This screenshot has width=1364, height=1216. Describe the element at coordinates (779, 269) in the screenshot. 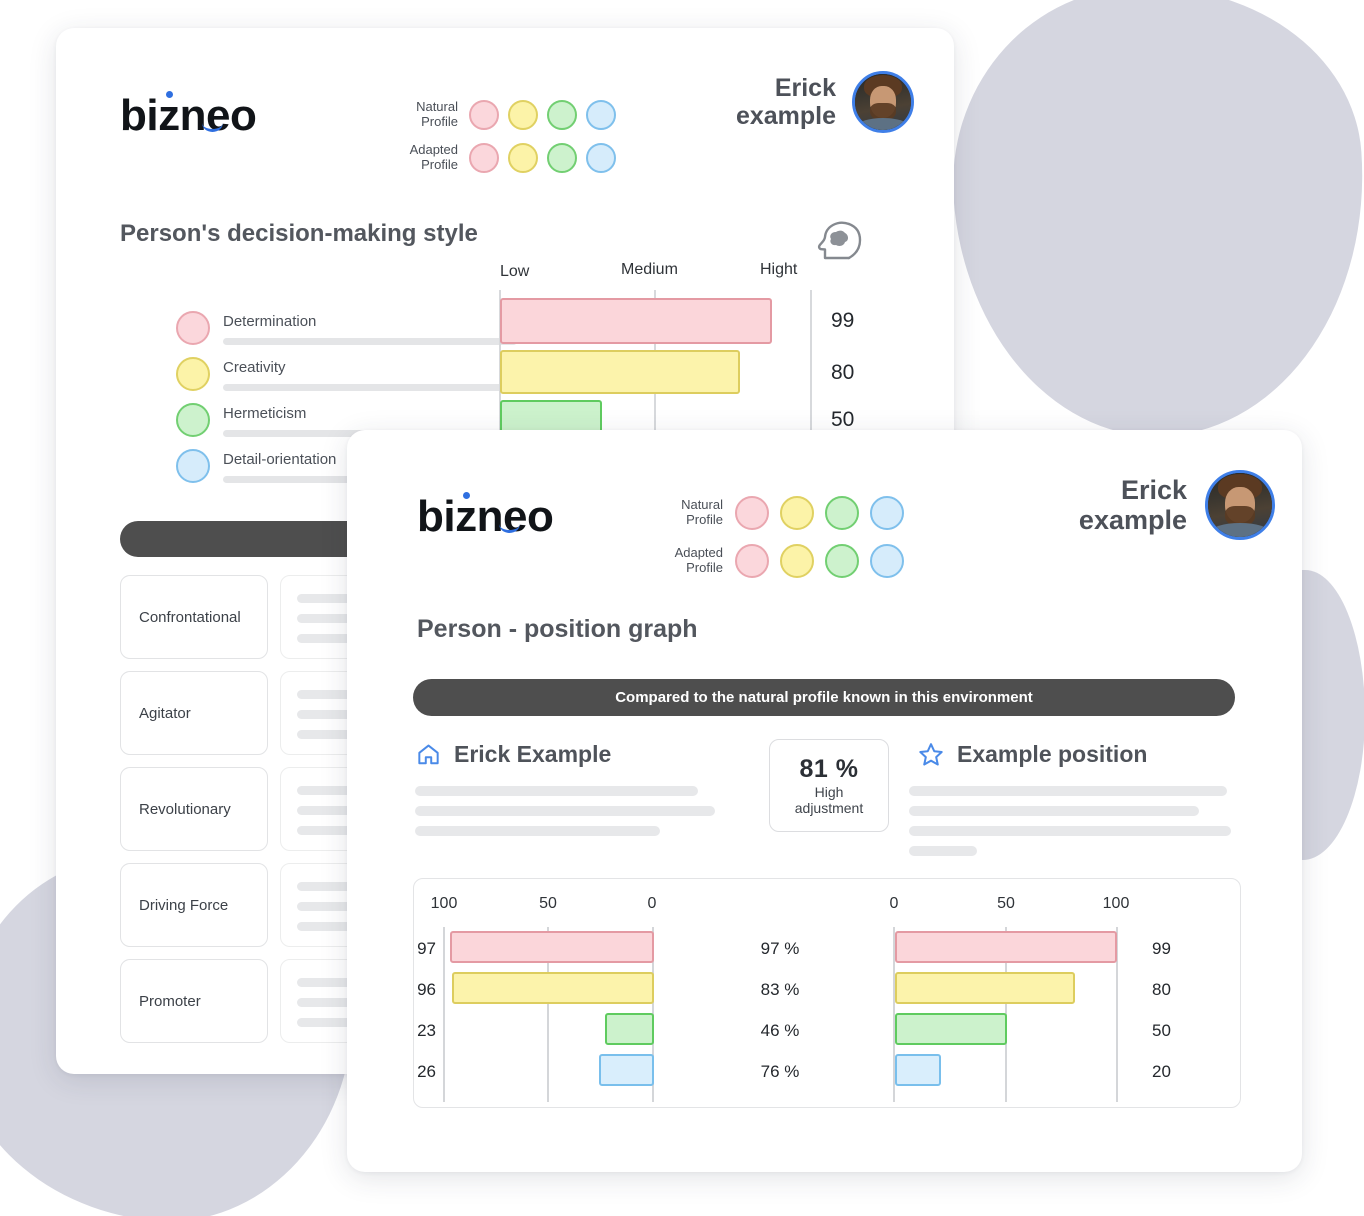

I see `axis-tick-hight: Hight` at that location.